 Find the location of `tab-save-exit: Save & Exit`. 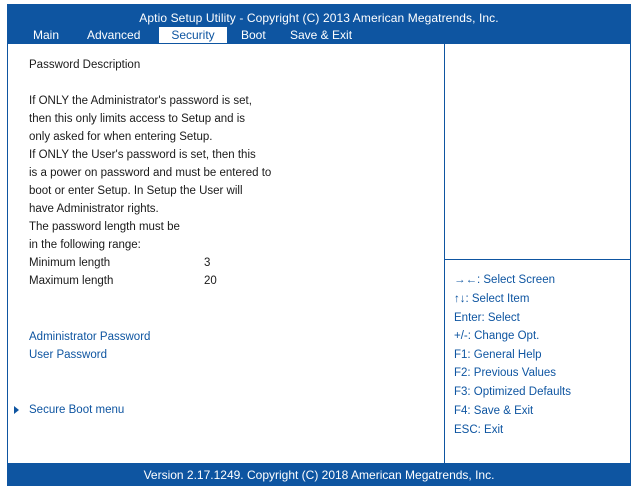

tab-save-exit: Save & Exit is located at coordinates (321, 35).